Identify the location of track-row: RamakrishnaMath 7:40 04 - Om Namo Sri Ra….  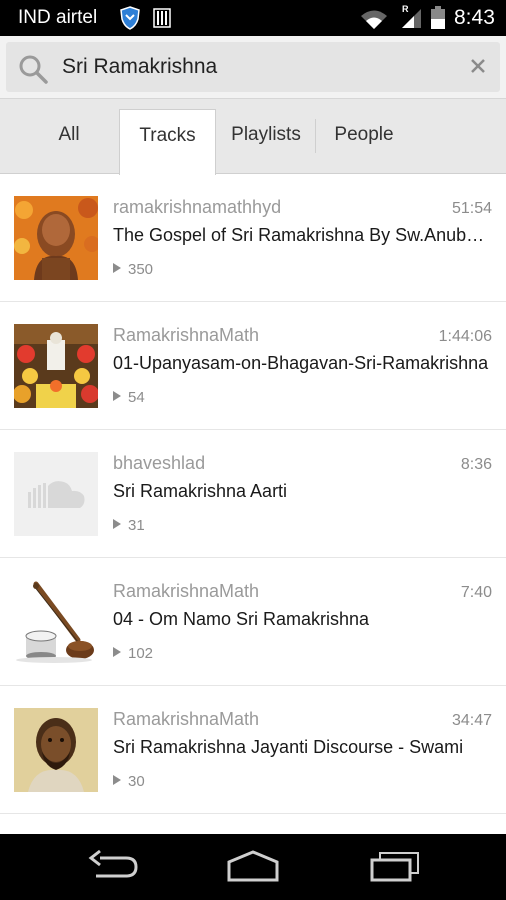
(253, 622).